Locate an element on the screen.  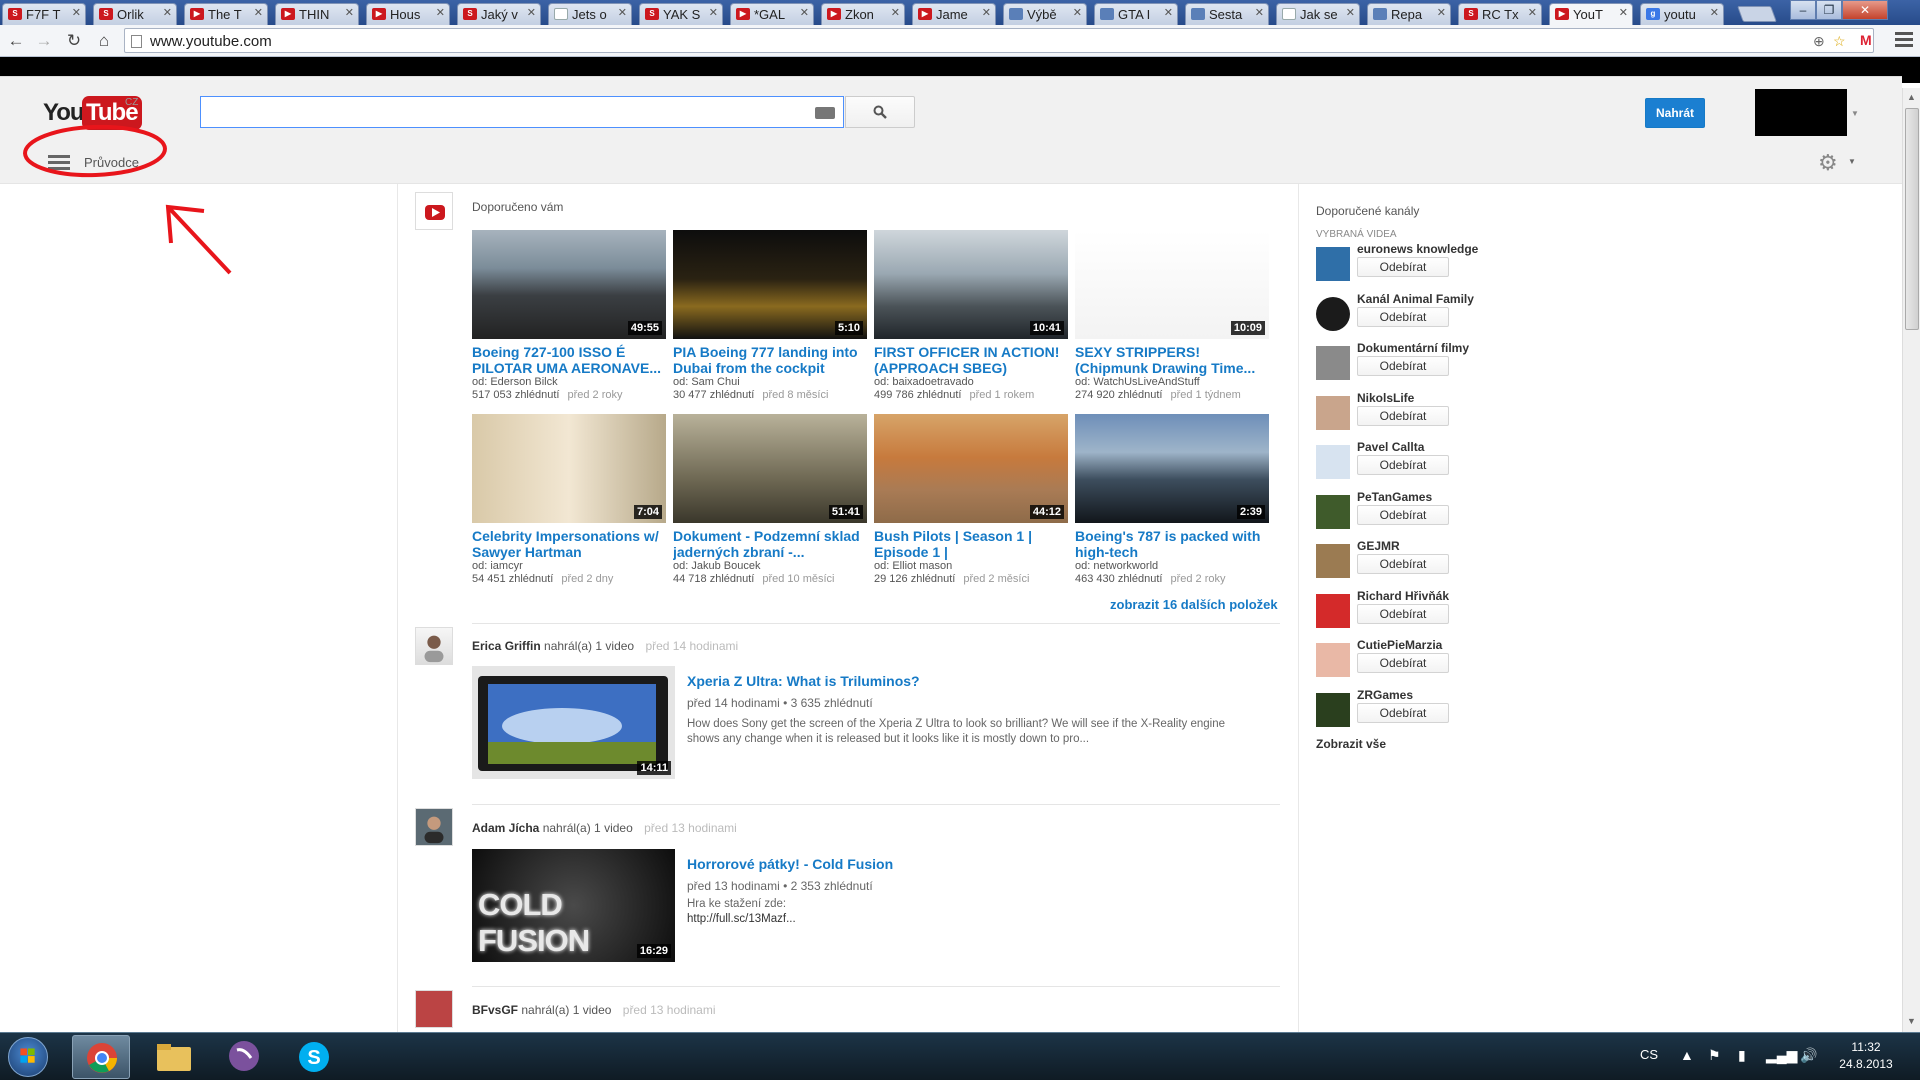
channel-name: NikolsLife is located at coordinates (1385, 398).